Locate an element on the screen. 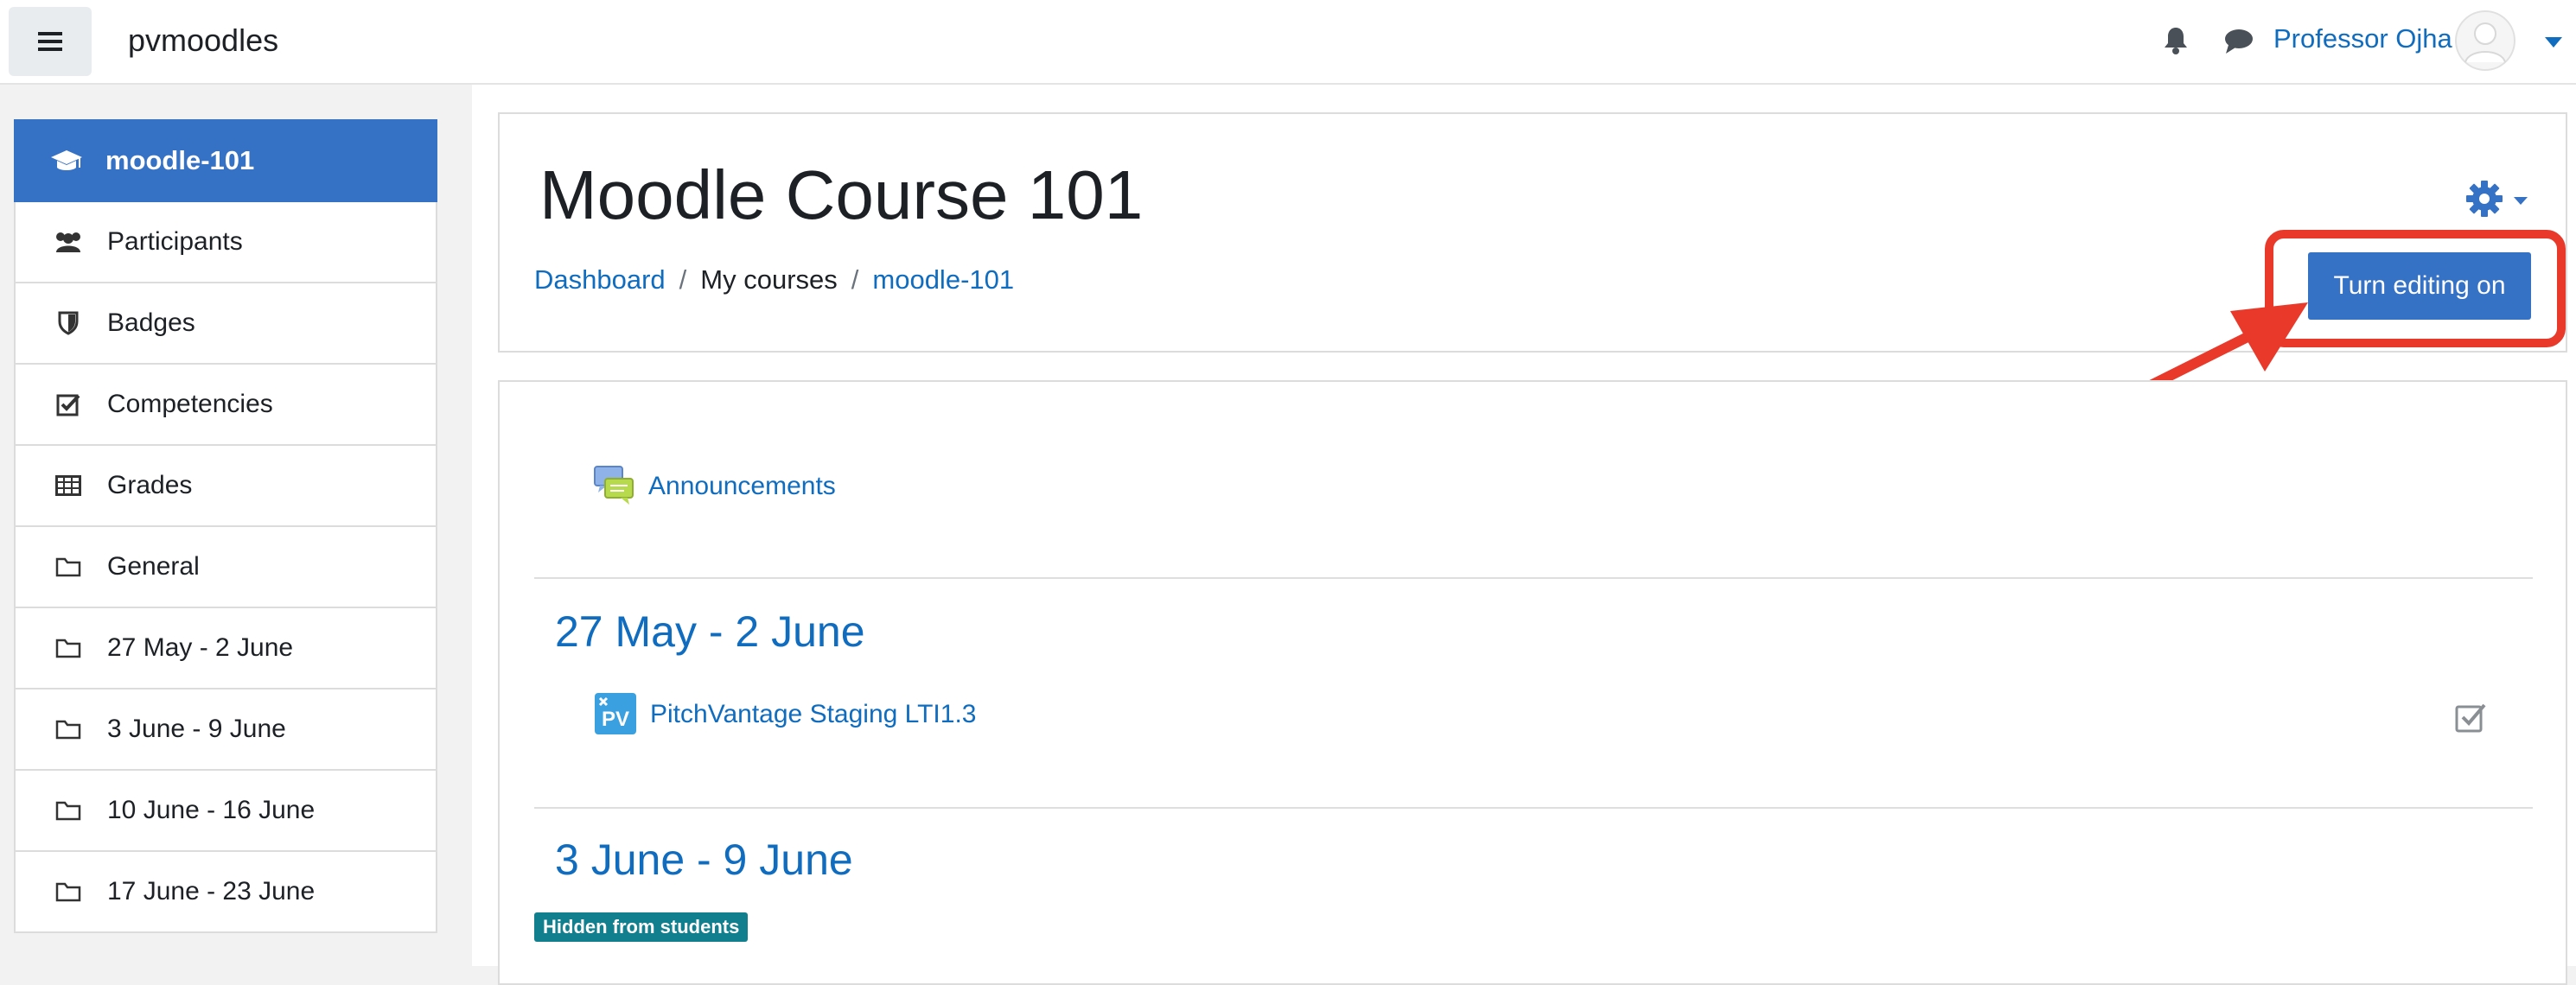 The image size is (2576, 985). site-brand: pvmoodles is located at coordinates (203, 40).